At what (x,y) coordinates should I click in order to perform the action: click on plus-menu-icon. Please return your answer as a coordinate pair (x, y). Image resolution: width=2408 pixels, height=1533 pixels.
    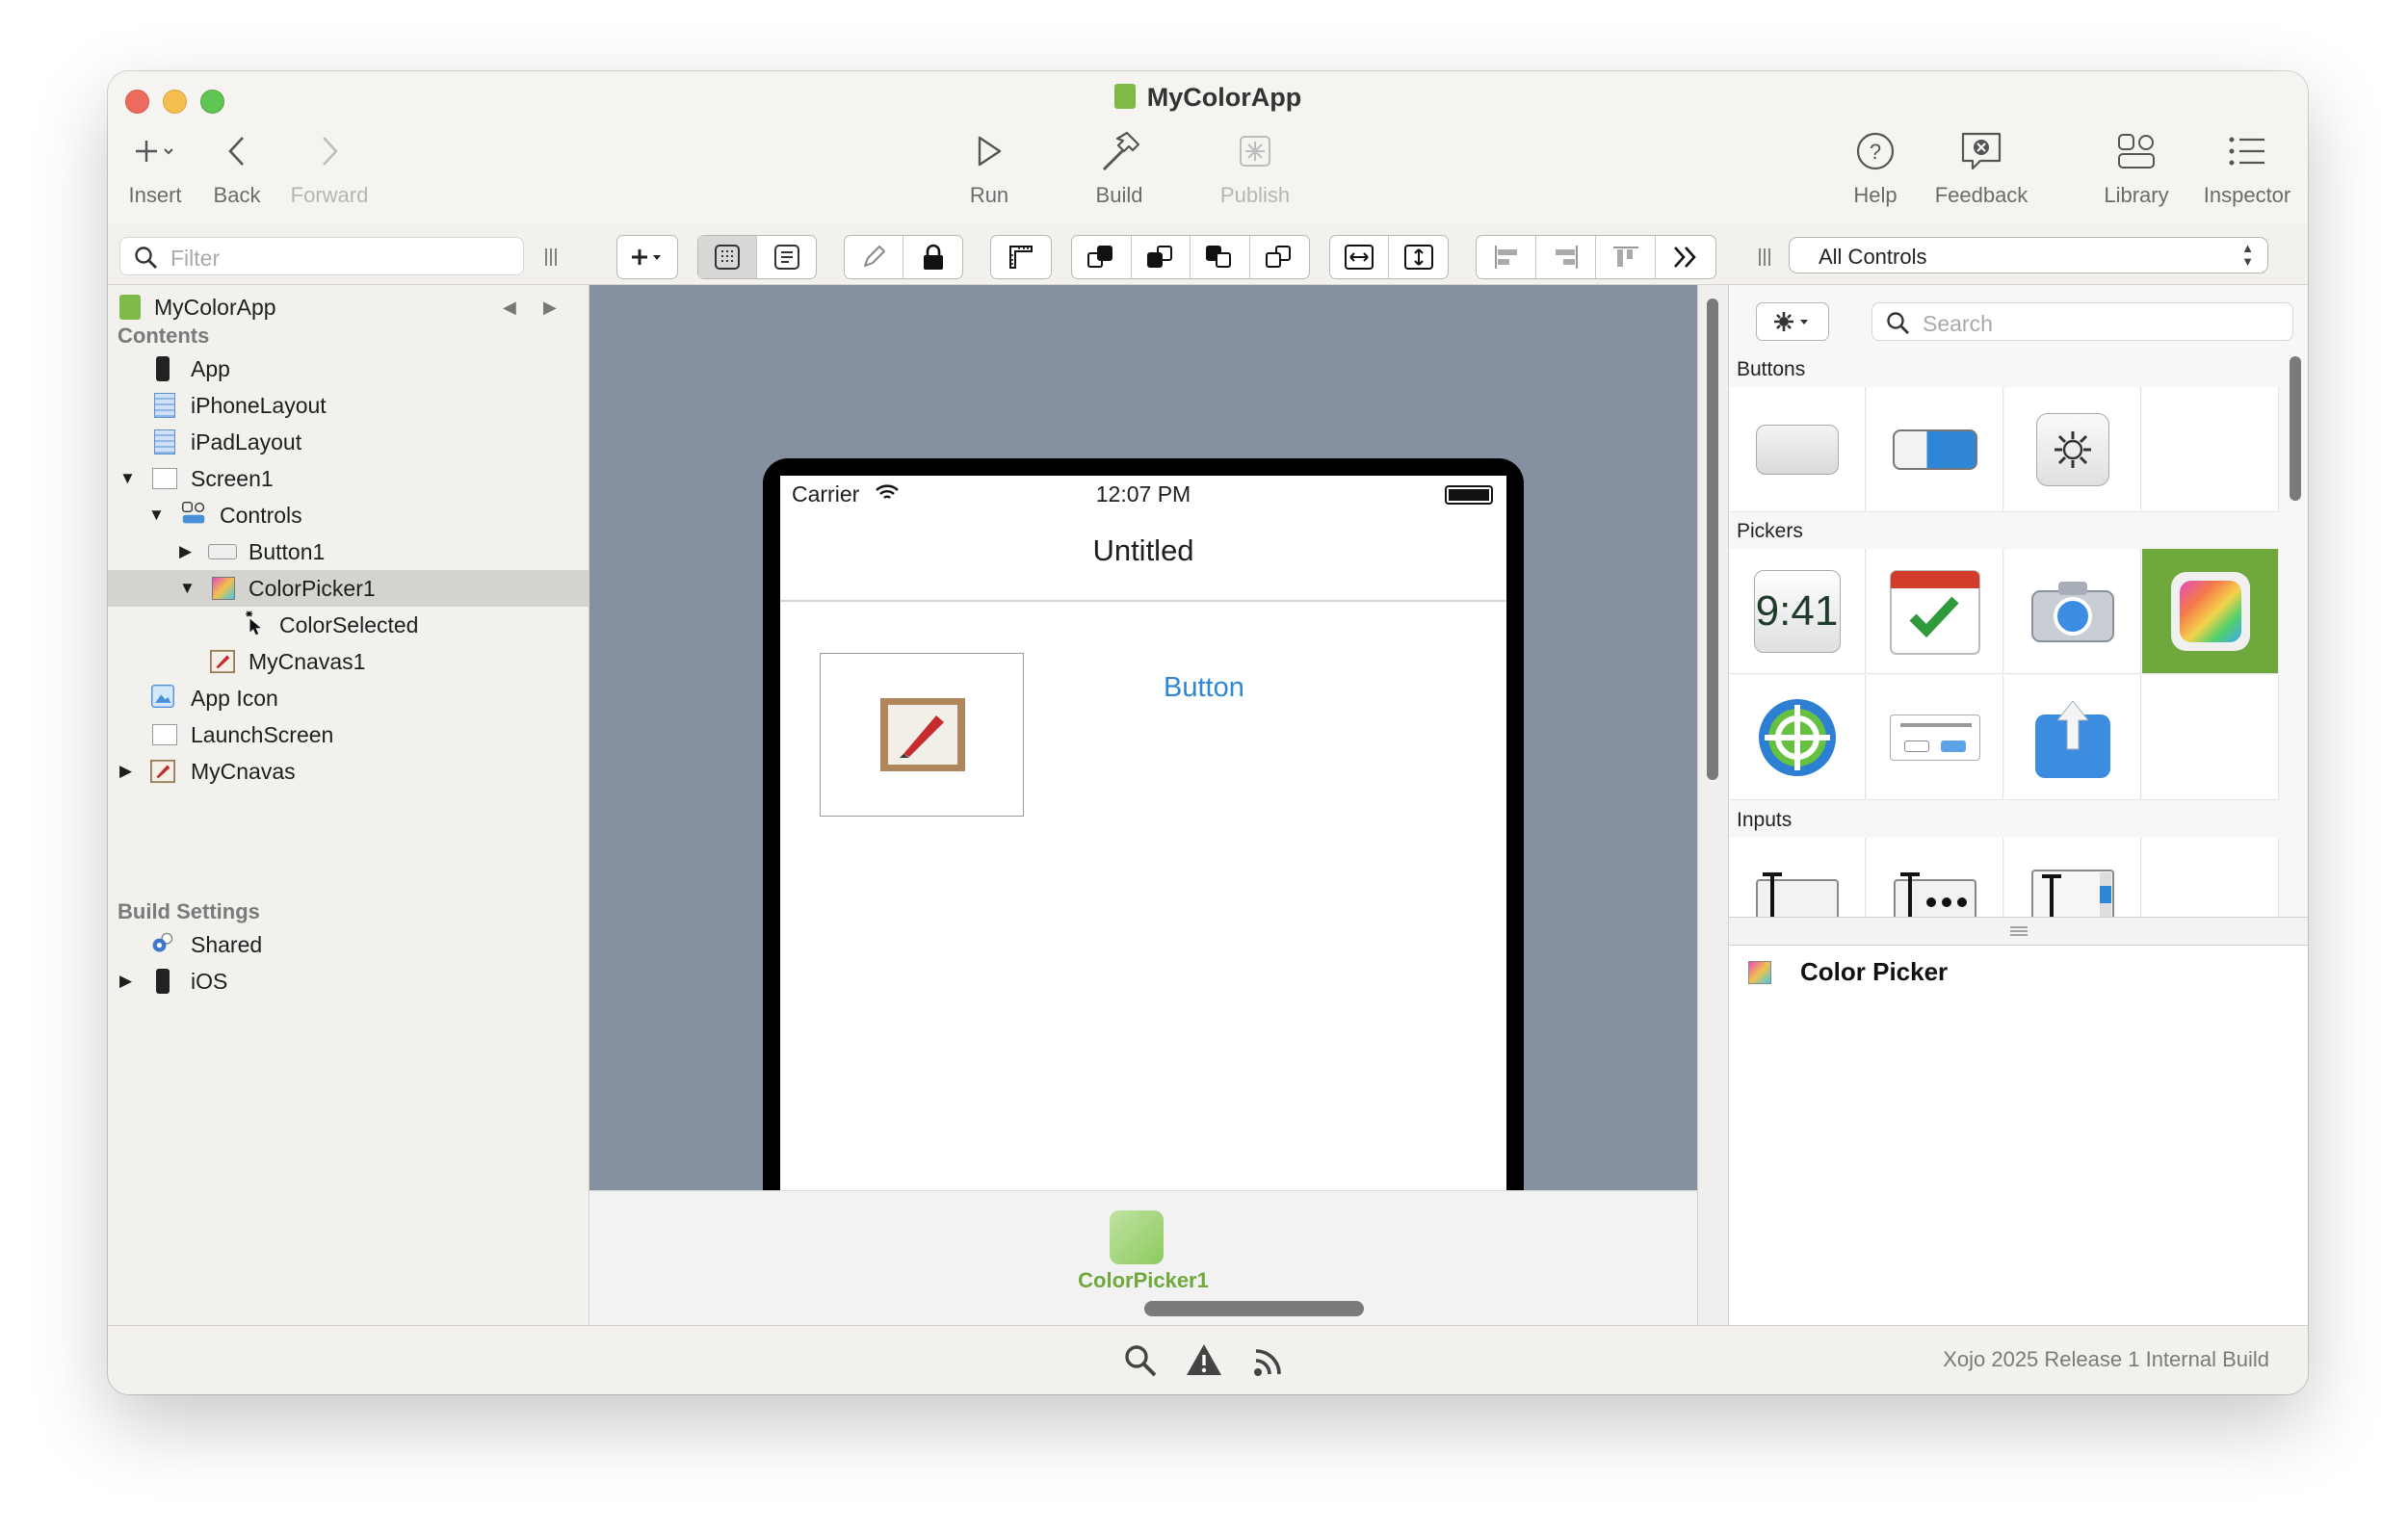
    Looking at the image, I should click on (647, 257).